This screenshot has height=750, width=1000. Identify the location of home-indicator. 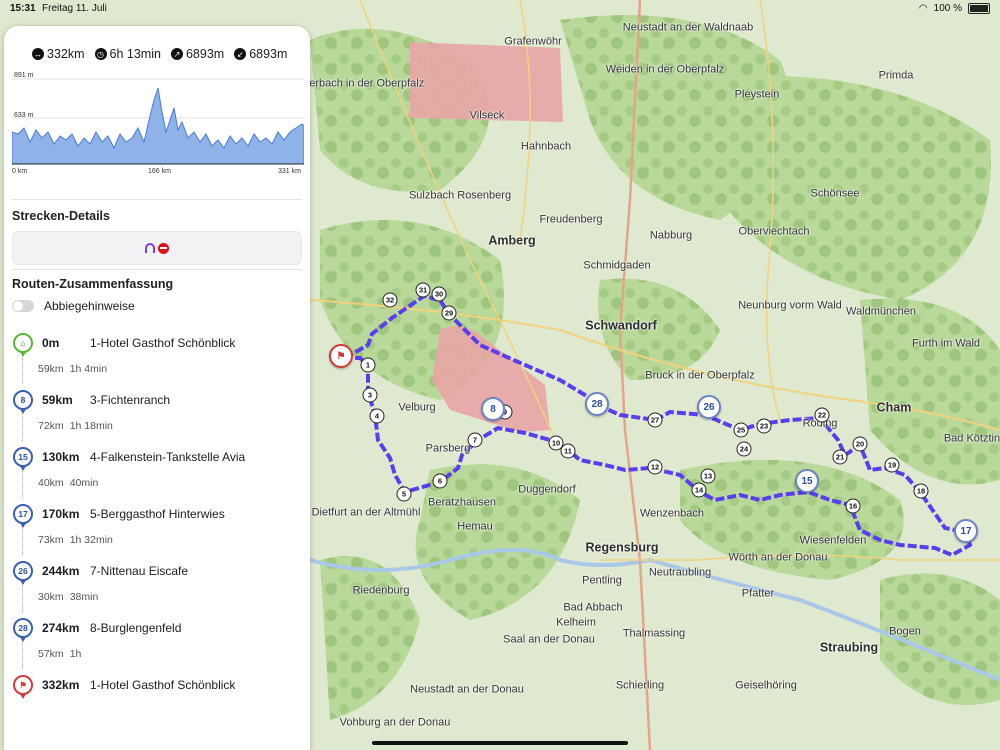
(500, 743).